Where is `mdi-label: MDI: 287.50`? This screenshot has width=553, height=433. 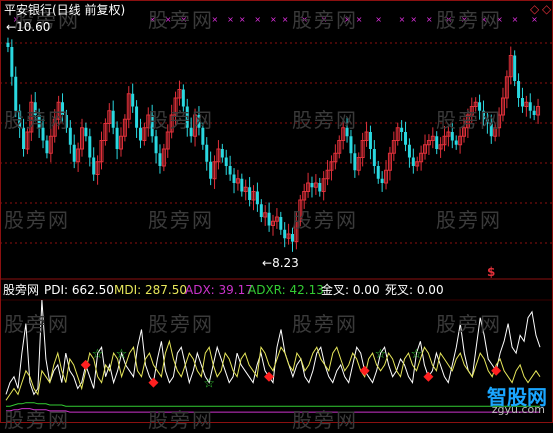
mdi-label: MDI: 287.50 is located at coordinates (150, 290).